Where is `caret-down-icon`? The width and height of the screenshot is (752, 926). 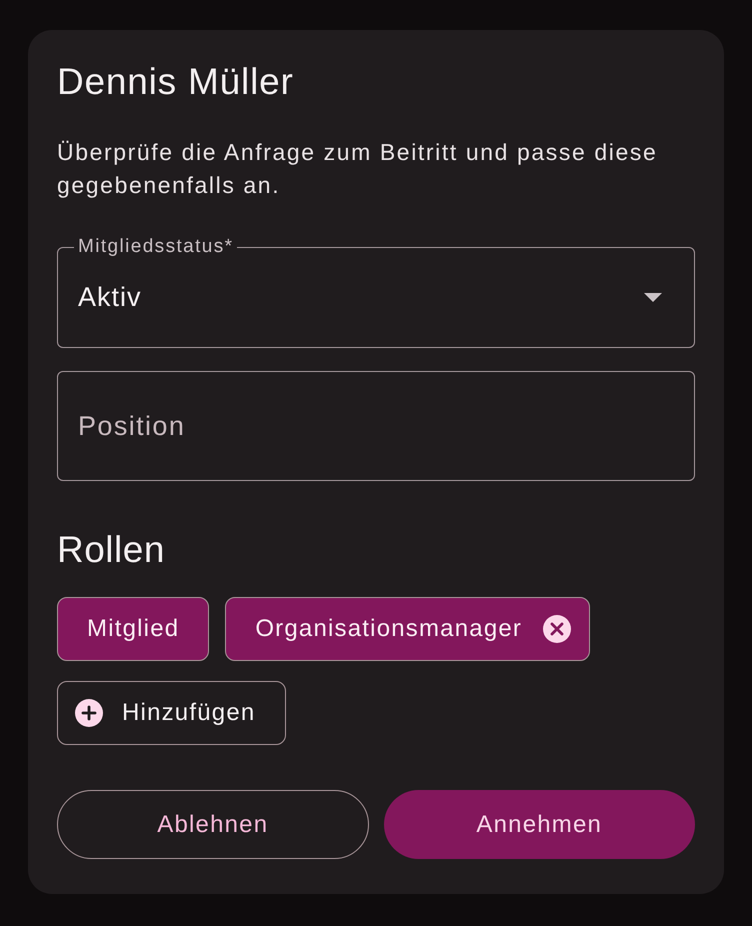
caret-down-icon is located at coordinates (653, 297).